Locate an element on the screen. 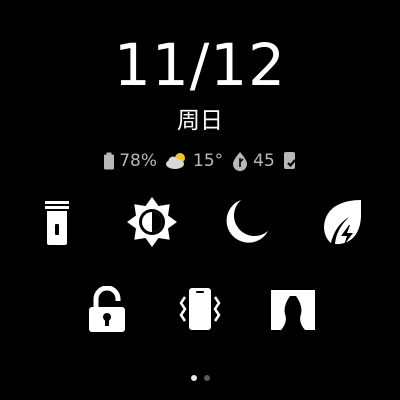 This screenshot has width=400, height=400. power-saving-leaf-icon is located at coordinates (342, 222).